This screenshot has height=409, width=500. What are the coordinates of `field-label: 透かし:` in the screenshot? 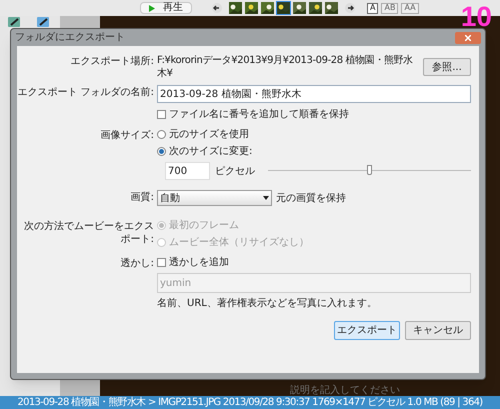 It's located at (137, 263).